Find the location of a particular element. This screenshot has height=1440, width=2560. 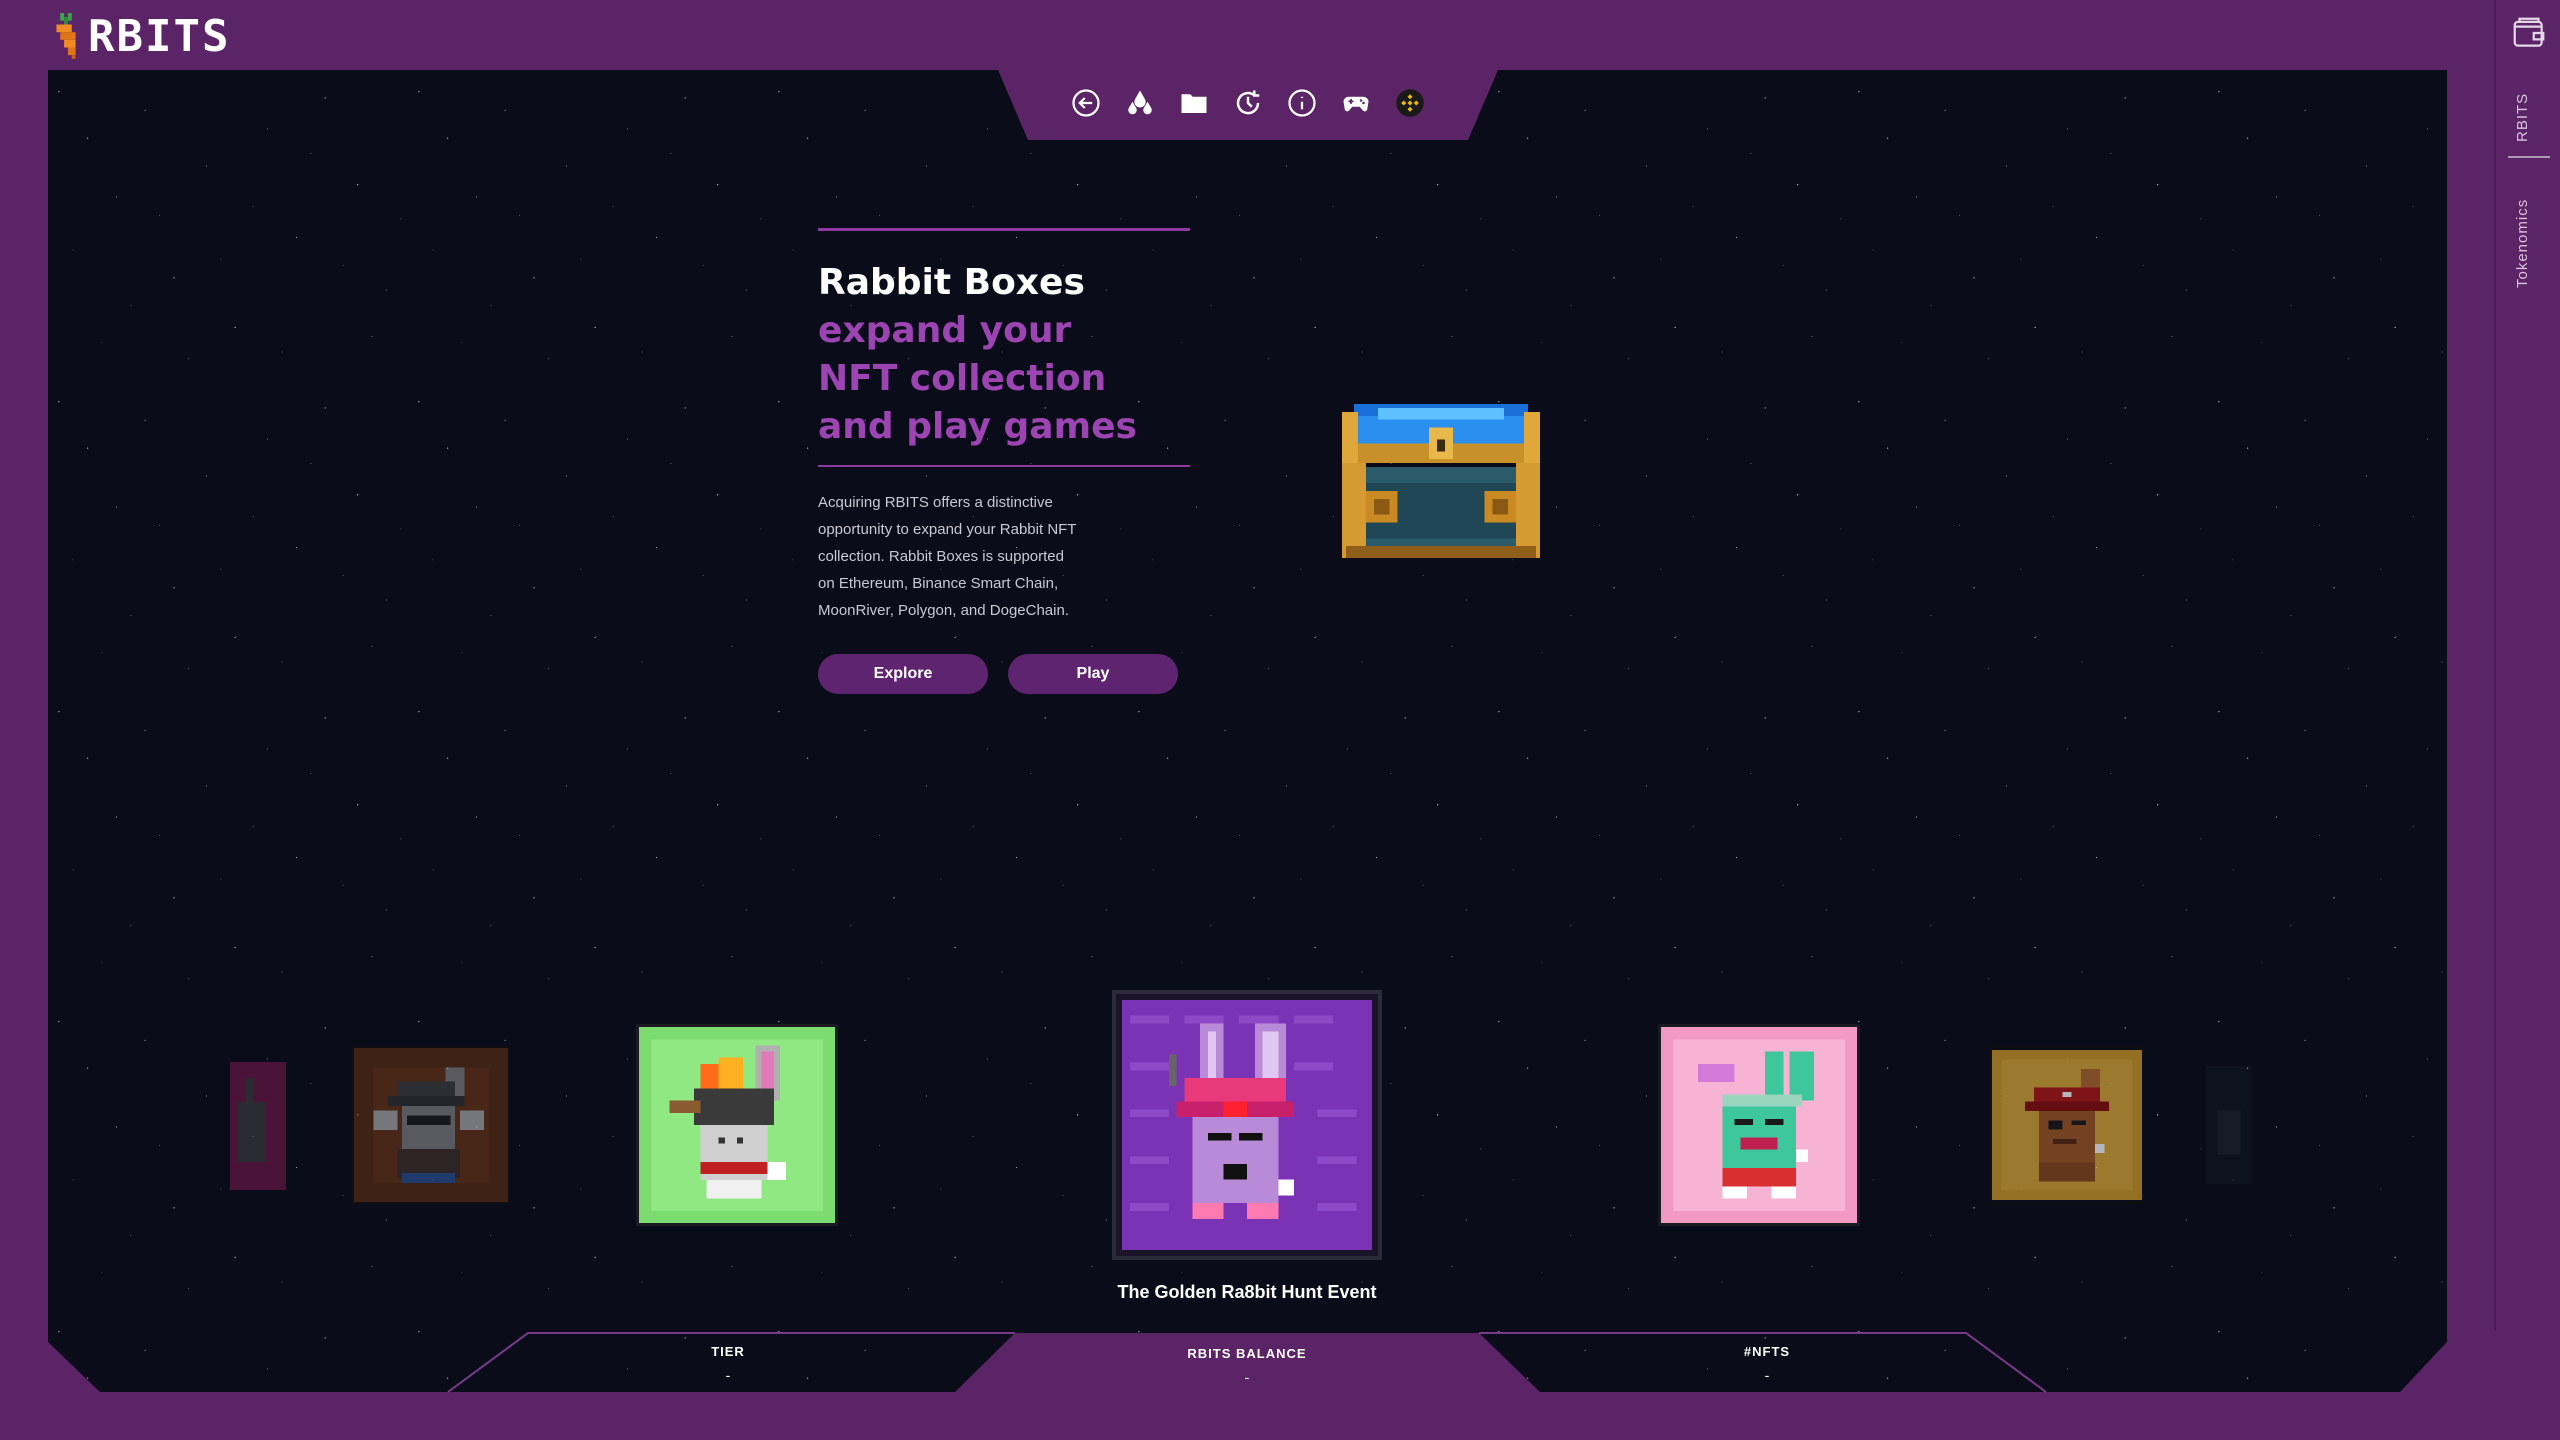

rbits-balance-stat: RBITS BALANCE - is located at coordinates (1247, 1365).